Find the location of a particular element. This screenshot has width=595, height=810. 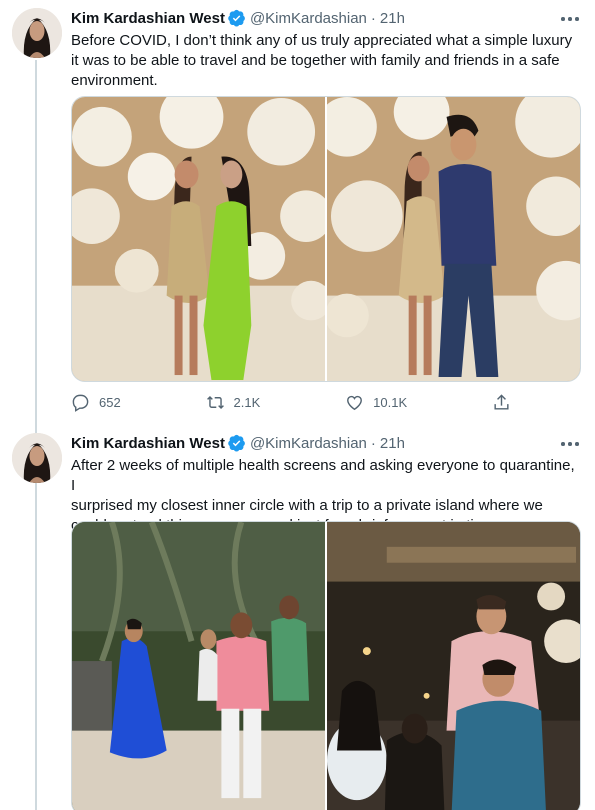

photo-two-women-lanterns is located at coordinates (198, 239).